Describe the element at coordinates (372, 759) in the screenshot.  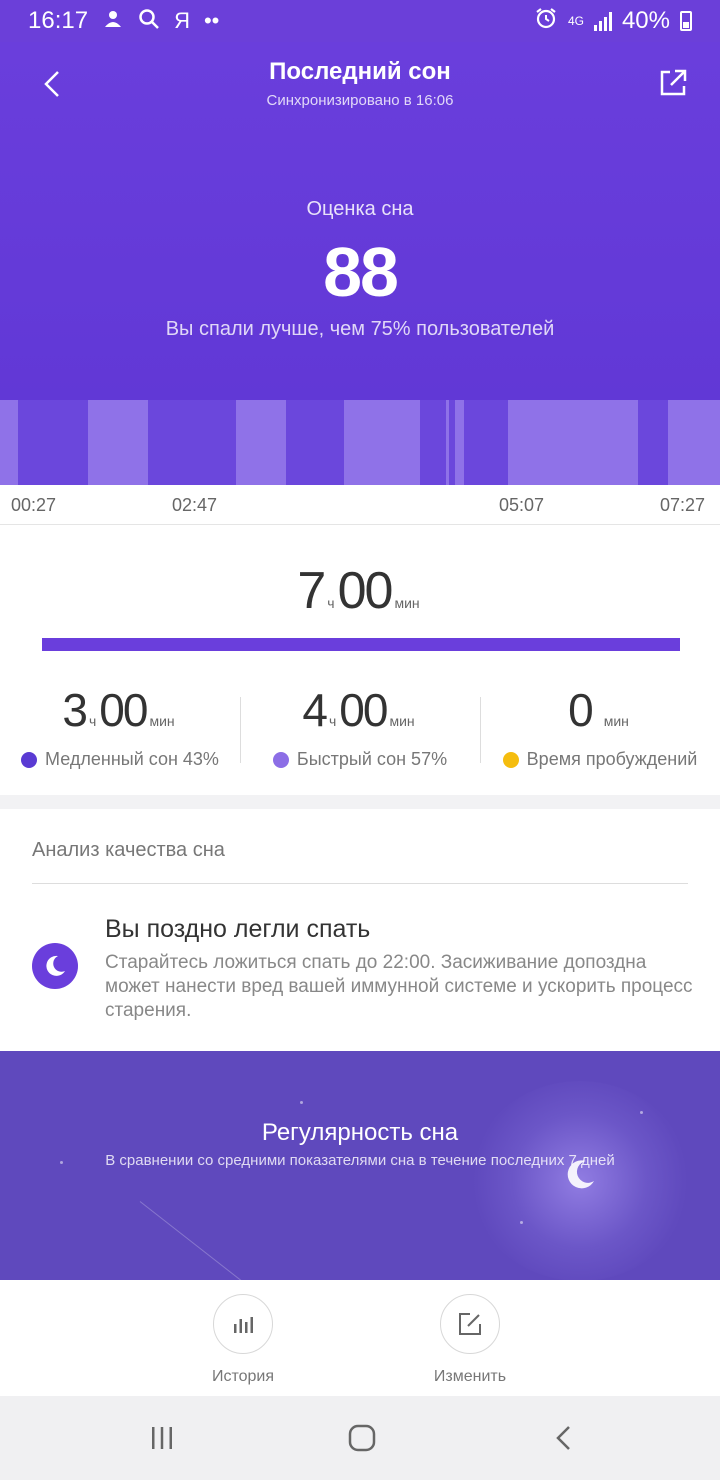
I see `rem-sleep-label: Быстрый сон 57%` at that location.